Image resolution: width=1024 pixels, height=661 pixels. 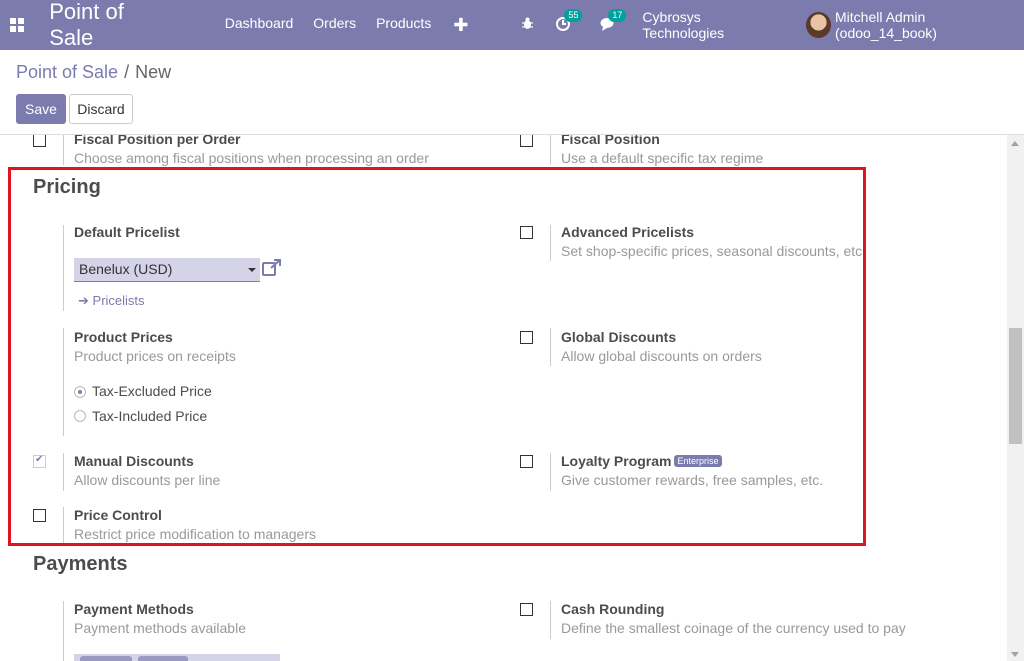 What do you see at coordinates (661, 356) in the screenshot?
I see `global-discounts-desc: Allow global discounts on orders` at bounding box center [661, 356].